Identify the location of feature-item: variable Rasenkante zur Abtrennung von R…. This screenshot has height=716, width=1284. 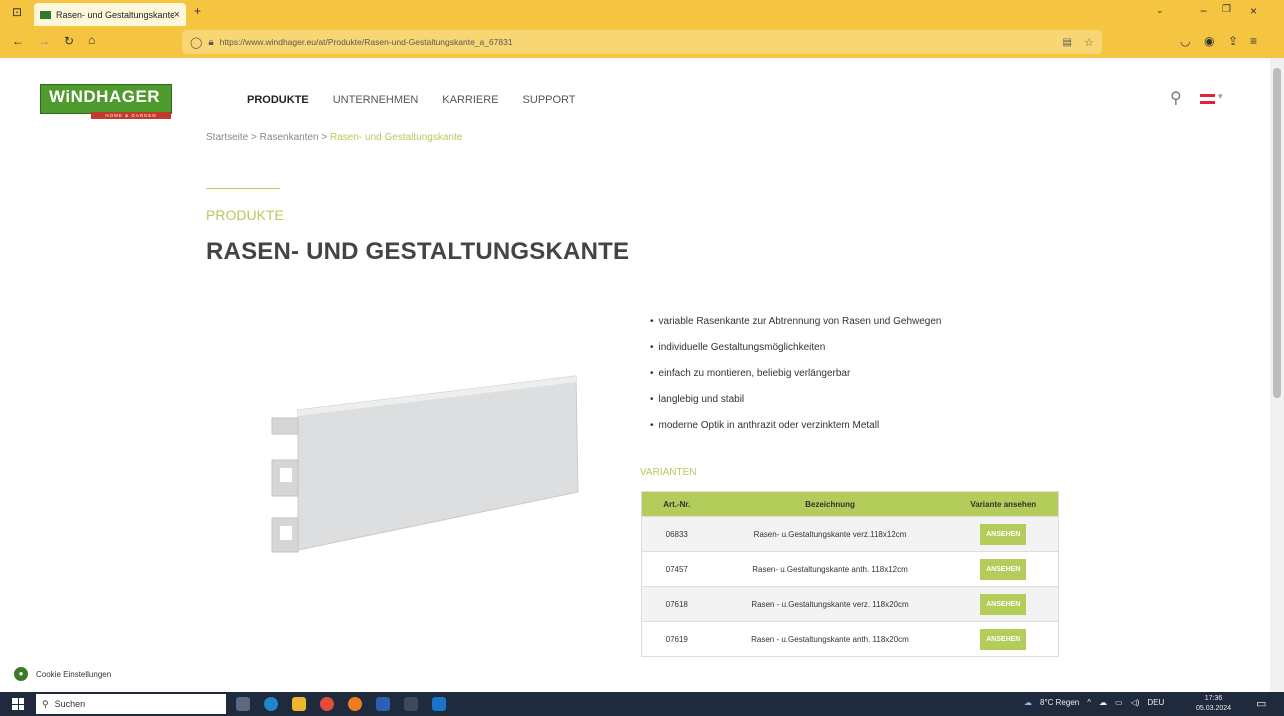
(796, 329).